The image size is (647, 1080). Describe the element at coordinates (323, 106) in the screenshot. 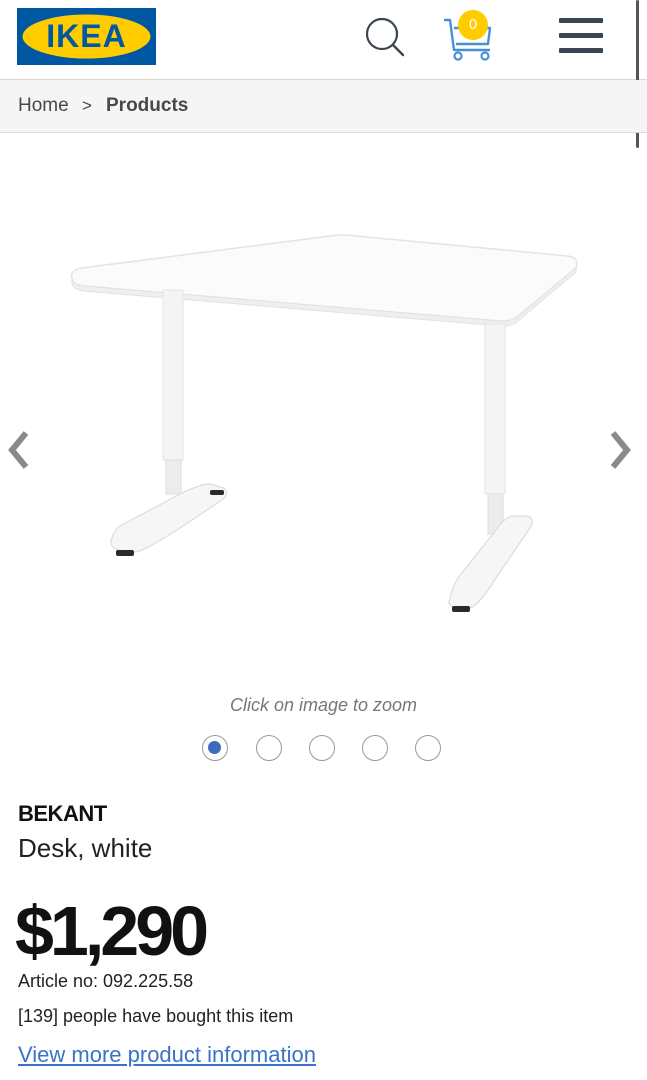

I see `breadcrumb: Home > Products` at that location.